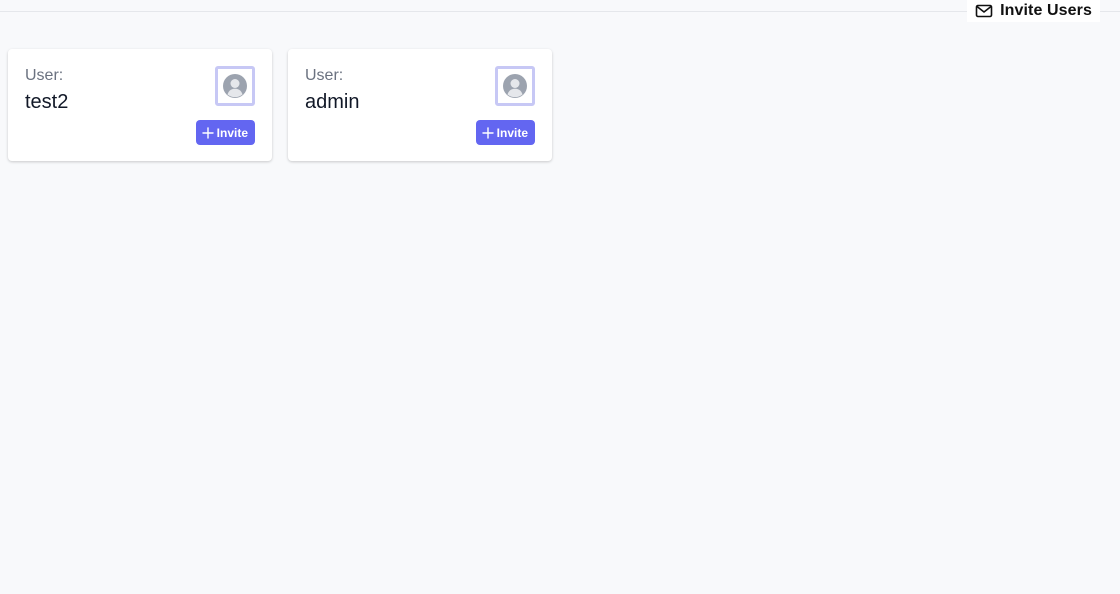 This screenshot has width=1120, height=594. What do you see at coordinates (984, 11) in the screenshot?
I see `mail-icon` at bounding box center [984, 11].